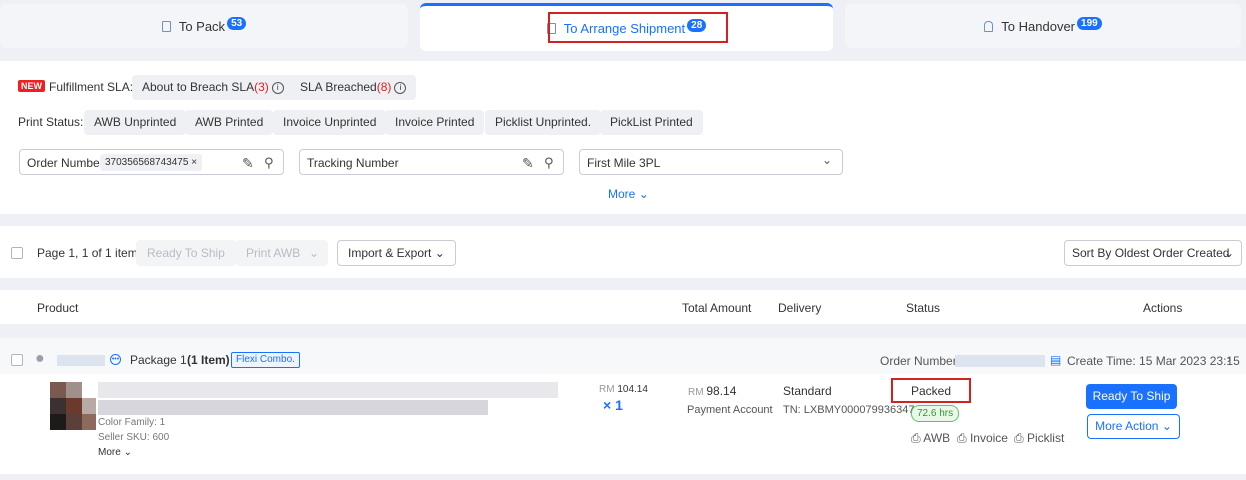  Describe the element at coordinates (135, 122) in the screenshot. I see `print-status-awb-unprinted: AWB Unprinted` at that location.